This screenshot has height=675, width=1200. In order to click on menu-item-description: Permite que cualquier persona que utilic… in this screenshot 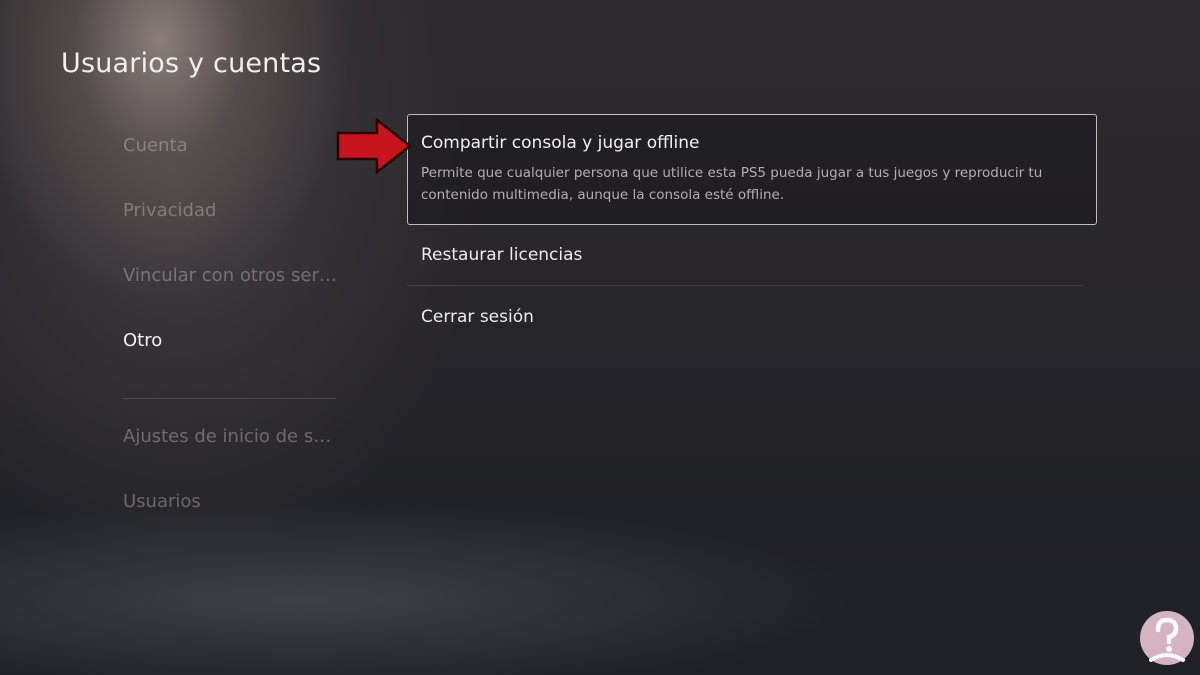, I will do `click(732, 184)`.